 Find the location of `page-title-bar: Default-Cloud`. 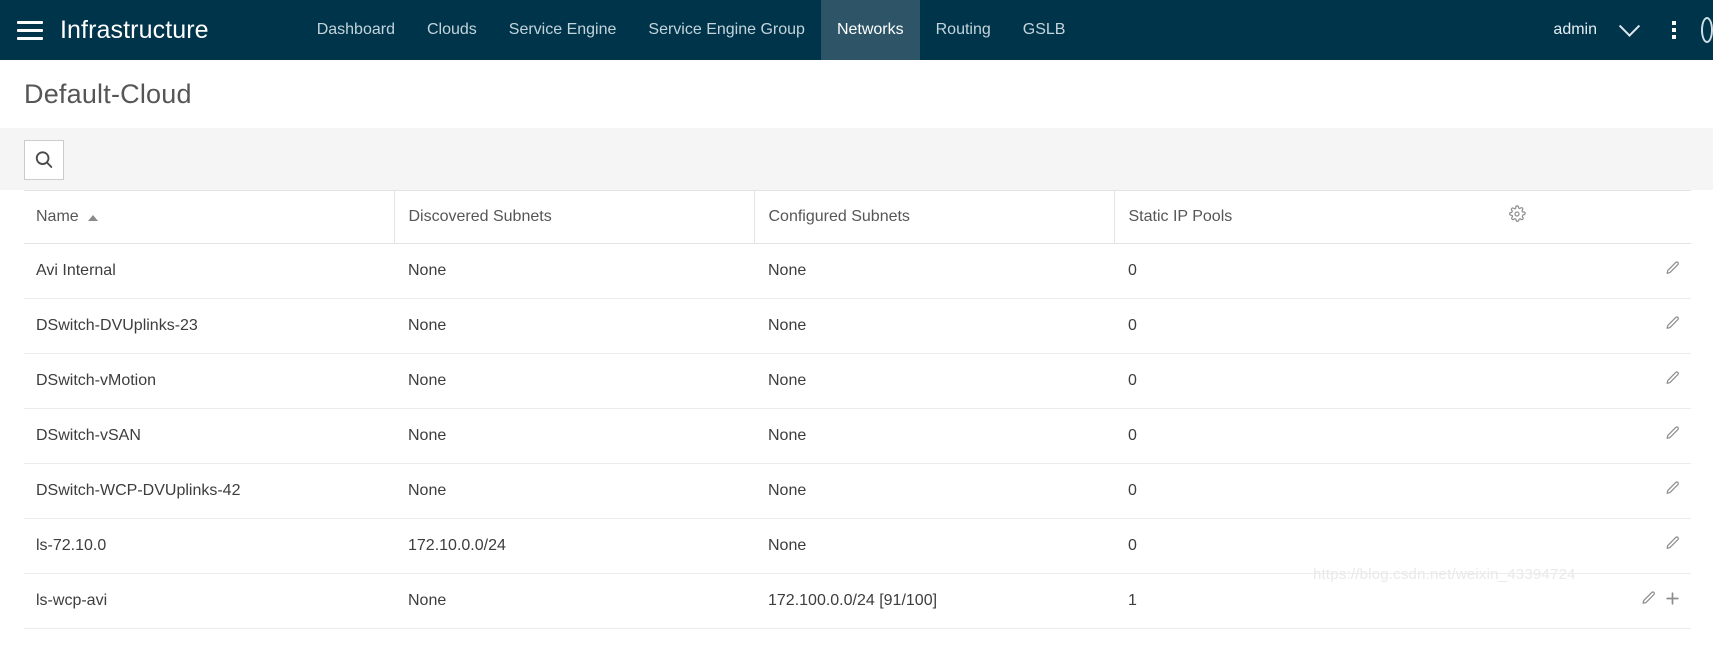

page-title-bar: Default-Cloud is located at coordinates (856, 94).